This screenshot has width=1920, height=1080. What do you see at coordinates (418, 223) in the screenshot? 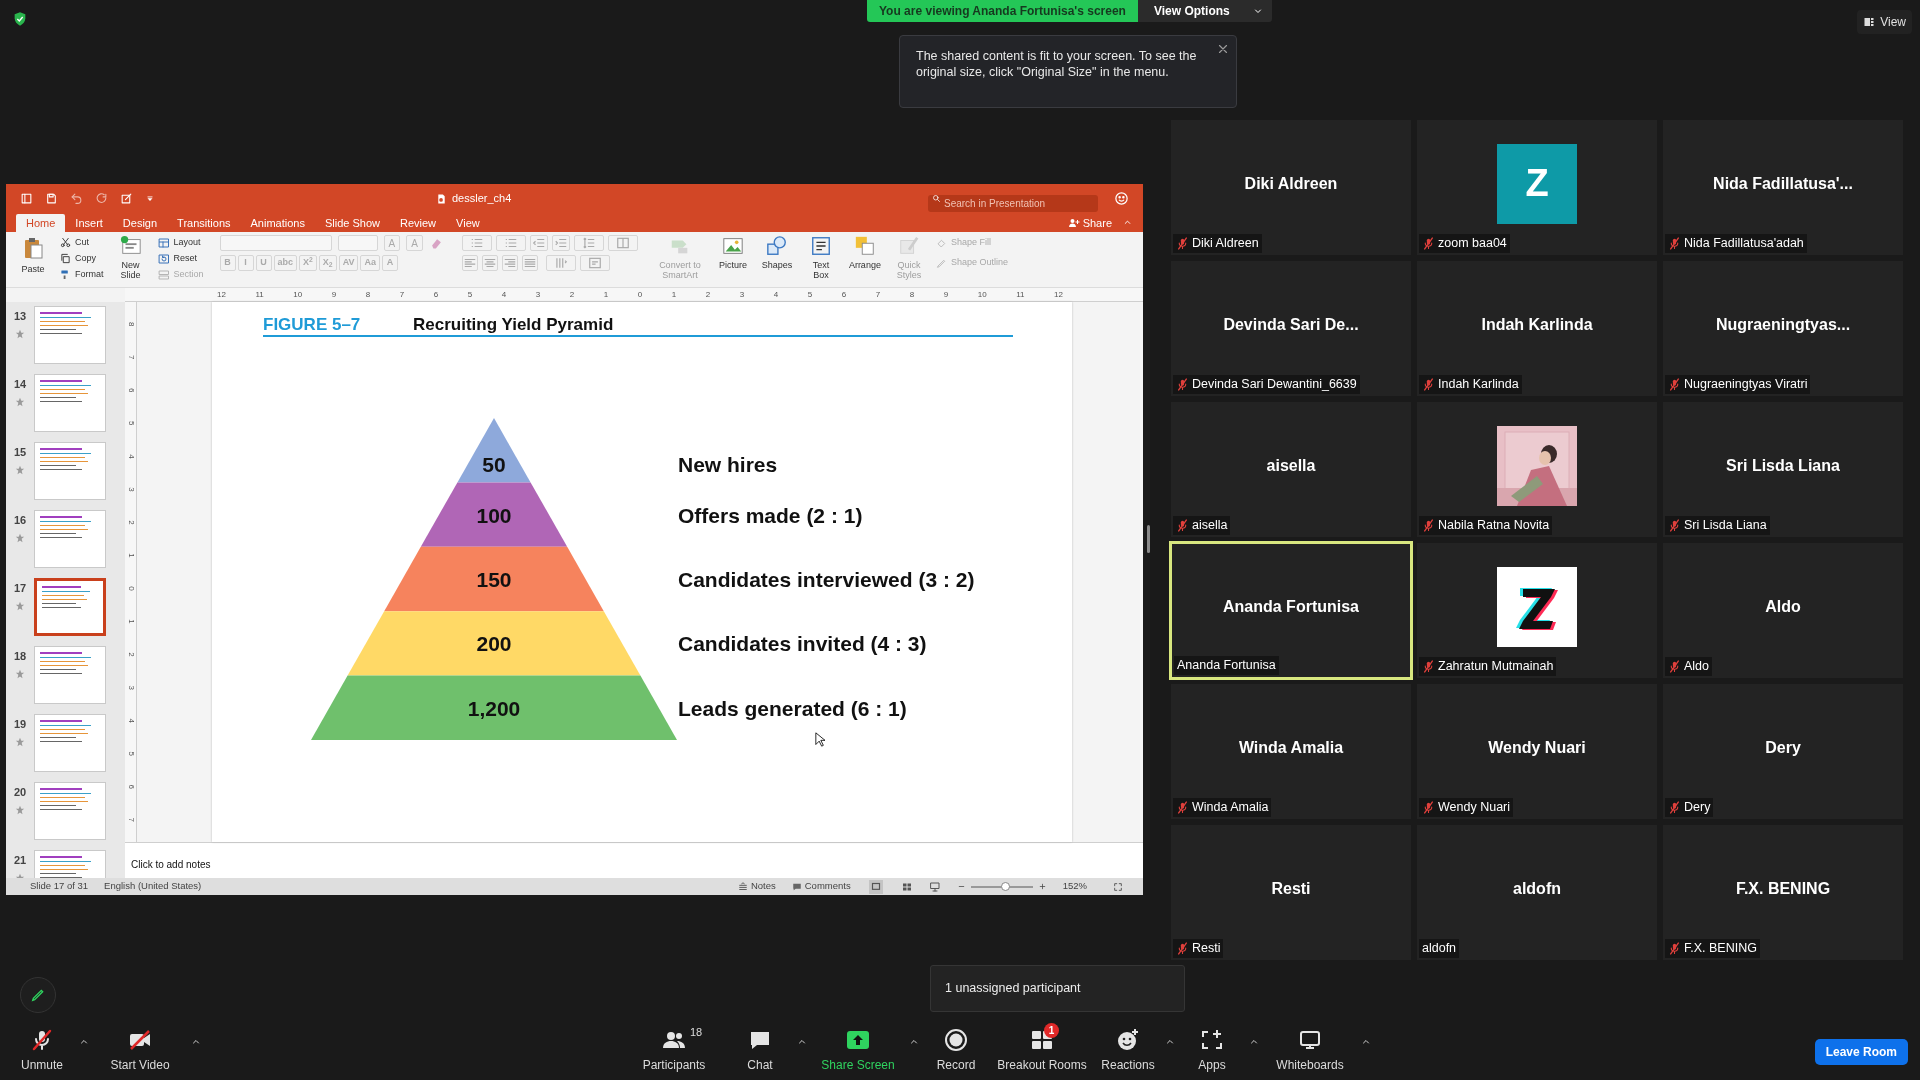
I see `ribbon-tab: Review` at bounding box center [418, 223].